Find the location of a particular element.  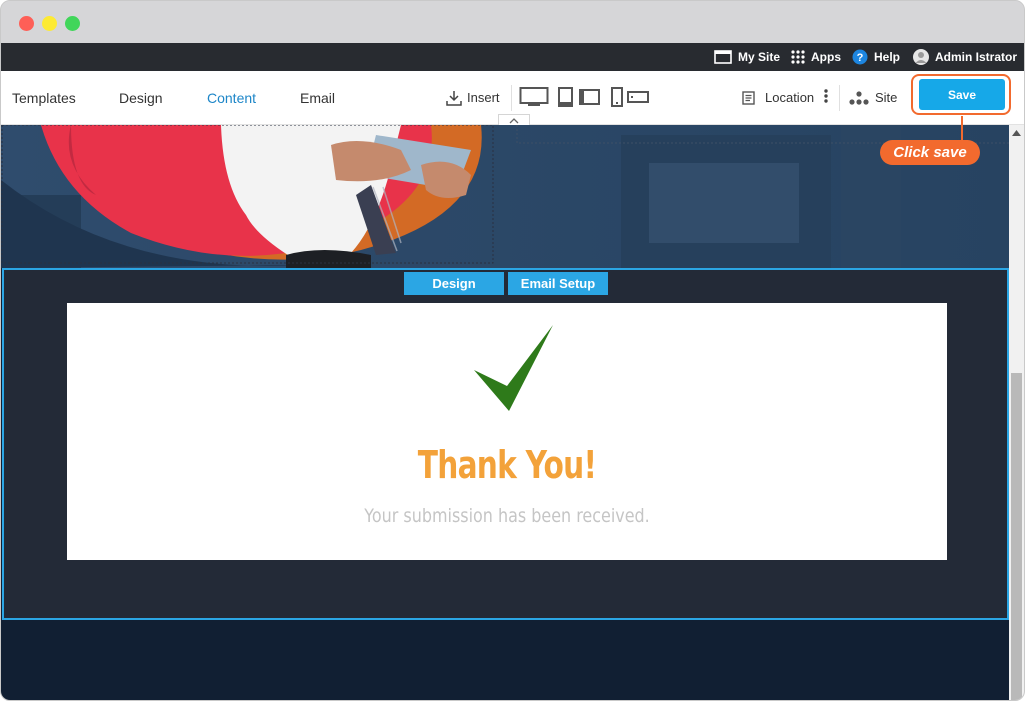

site-label: Site is located at coordinates (886, 97).